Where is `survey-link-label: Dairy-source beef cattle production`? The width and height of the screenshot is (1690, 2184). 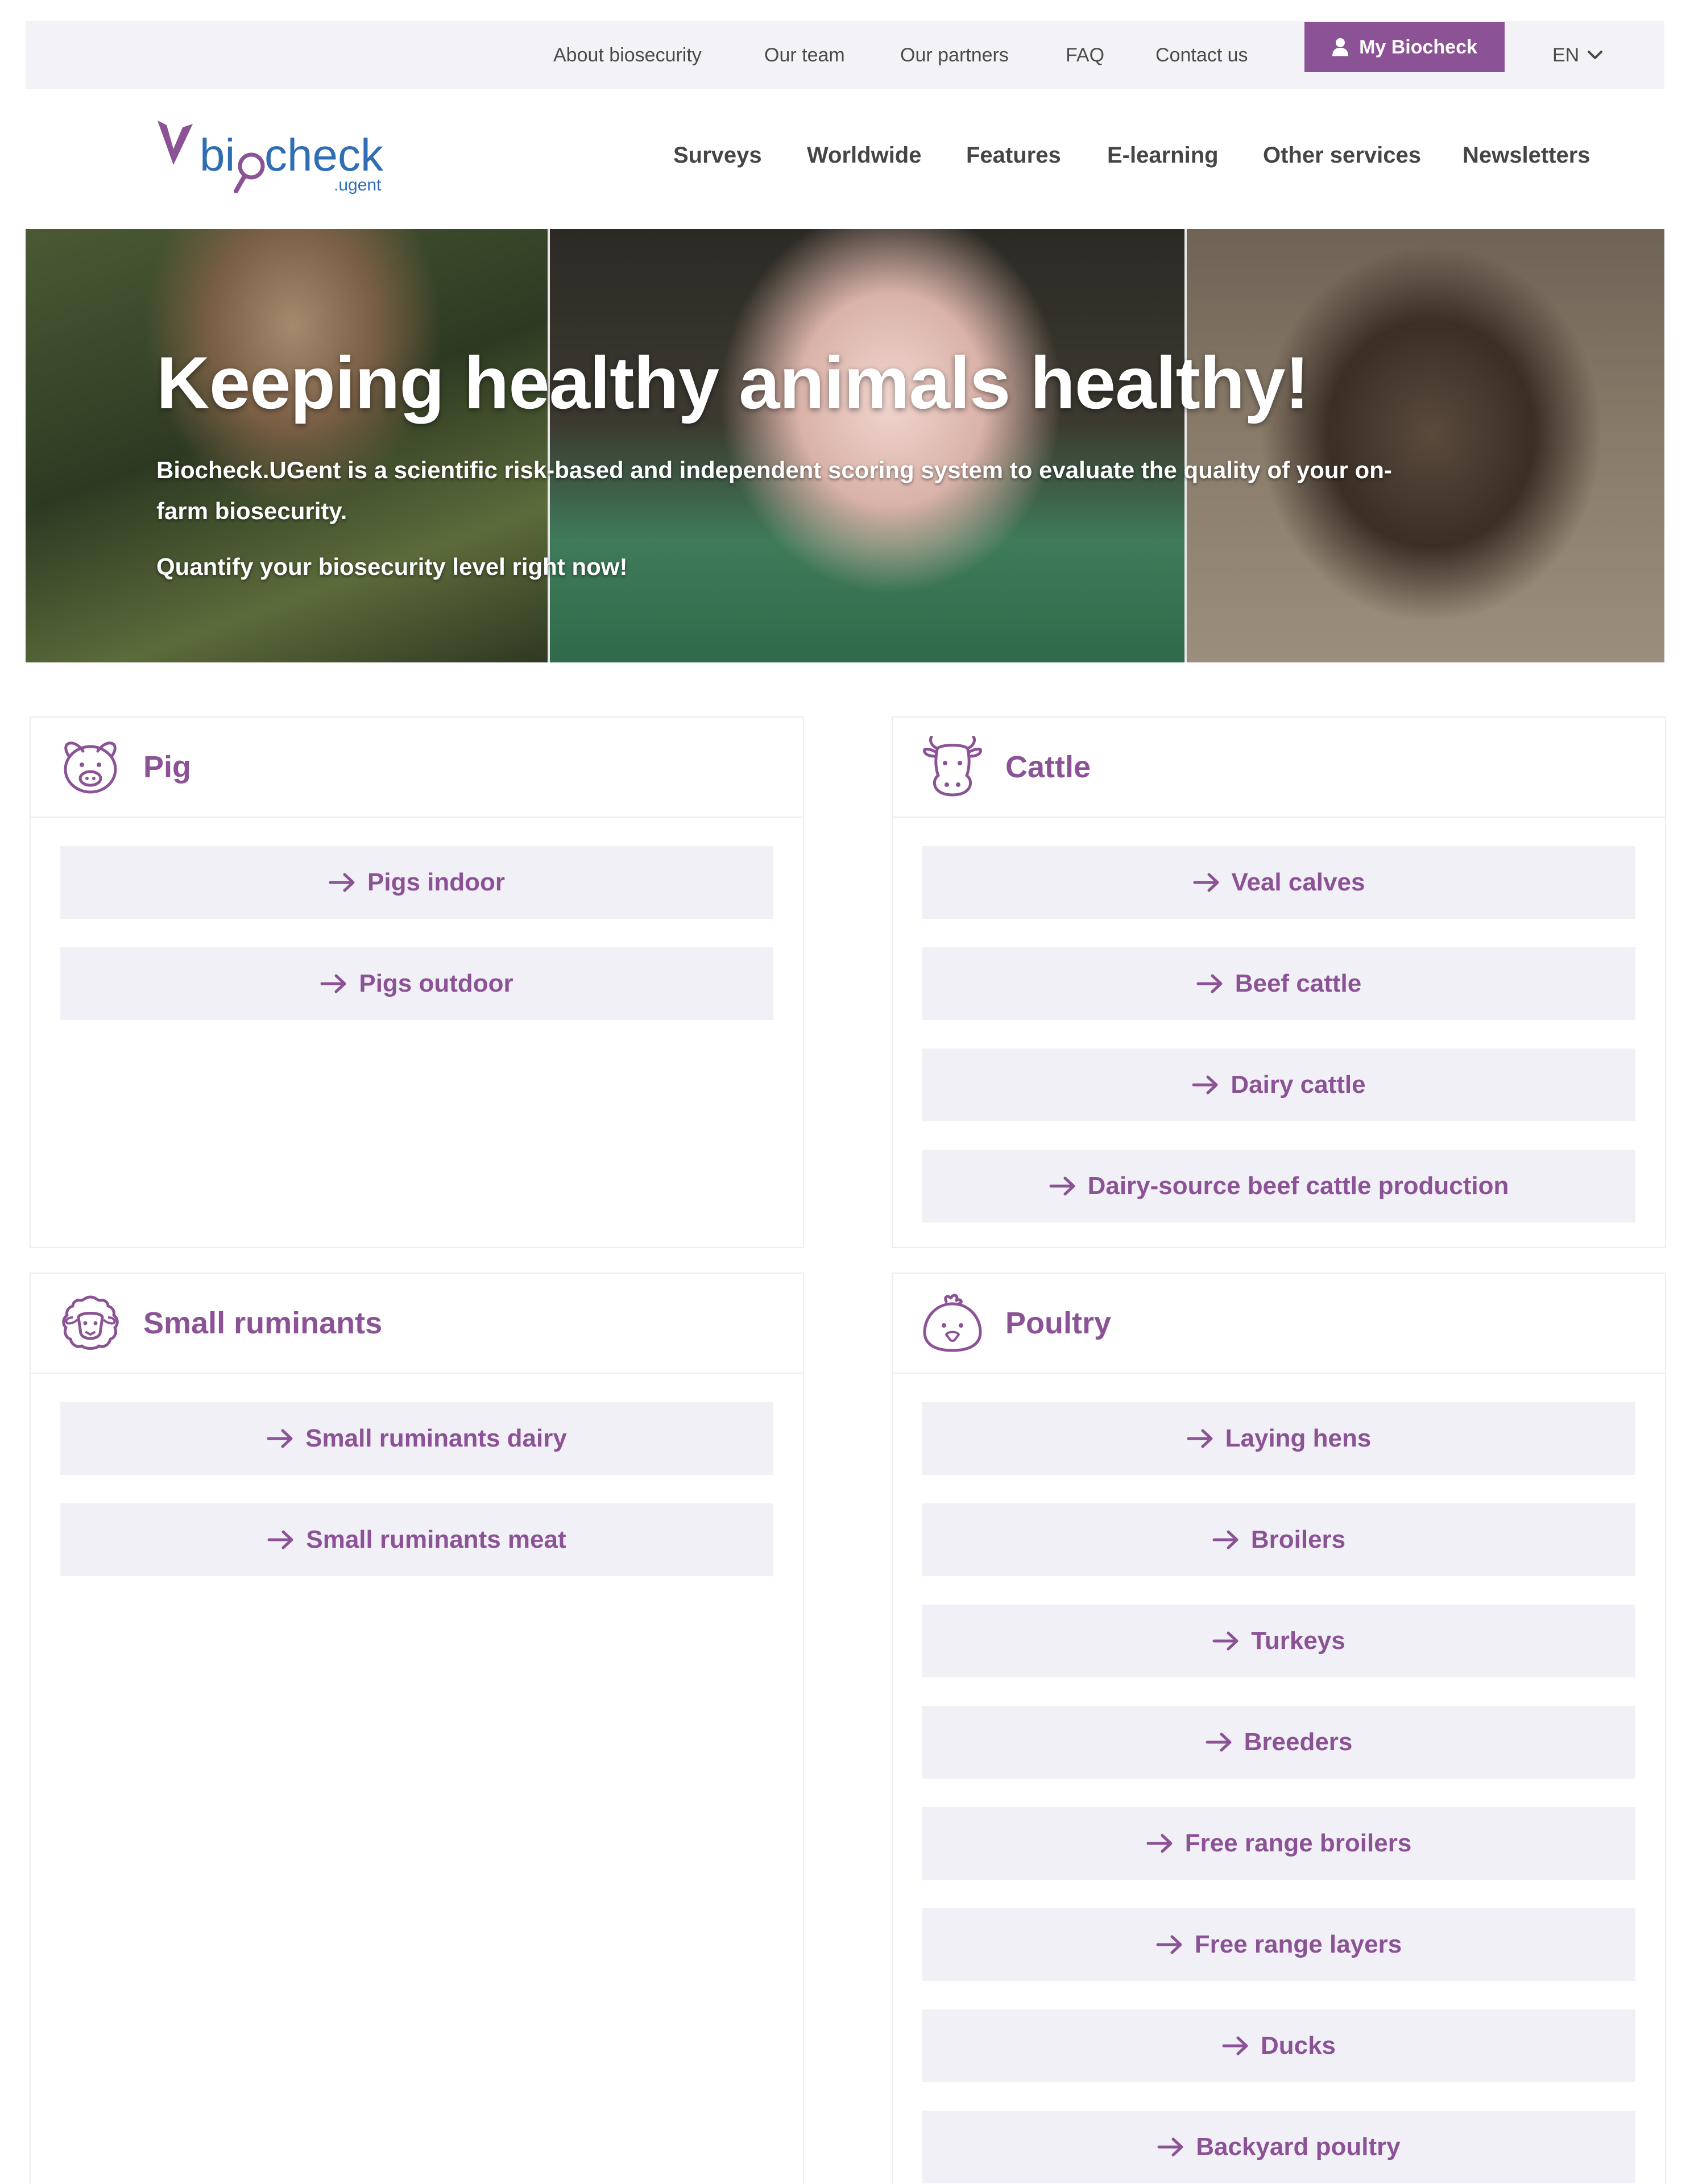 survey-link-label: Dairy-source beef cattle production is located at coordinates (1298, 1186).